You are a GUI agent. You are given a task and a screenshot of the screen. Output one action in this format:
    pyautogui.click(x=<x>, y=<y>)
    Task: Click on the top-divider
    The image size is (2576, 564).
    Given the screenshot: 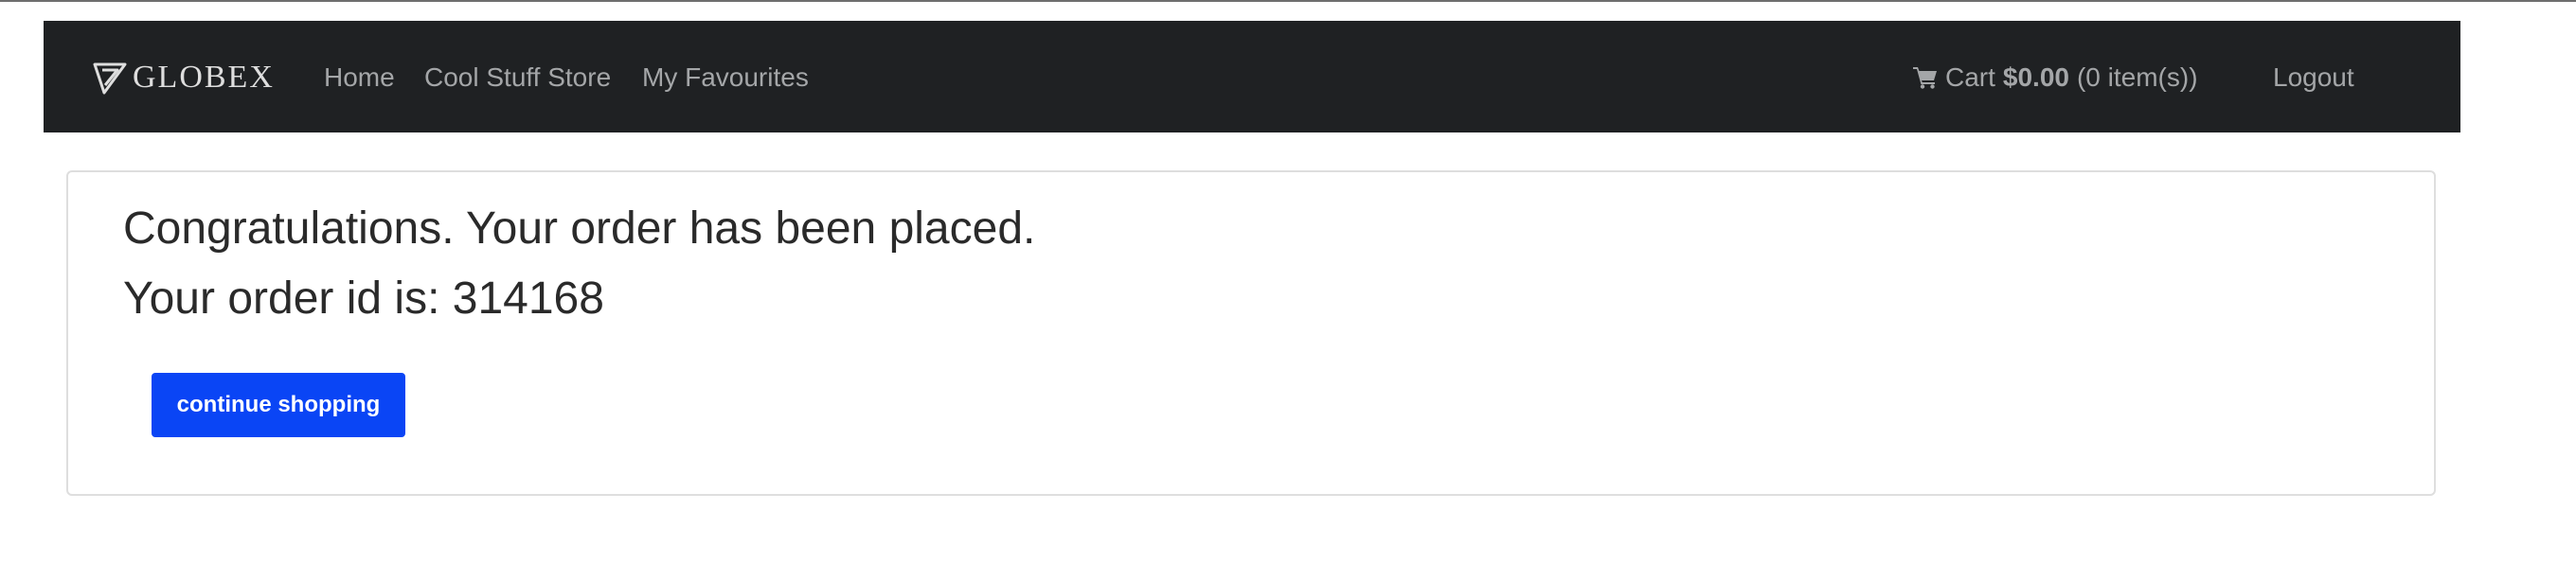 What is the action you would take?
    pyautogui.click(x=1288, y=1)
    